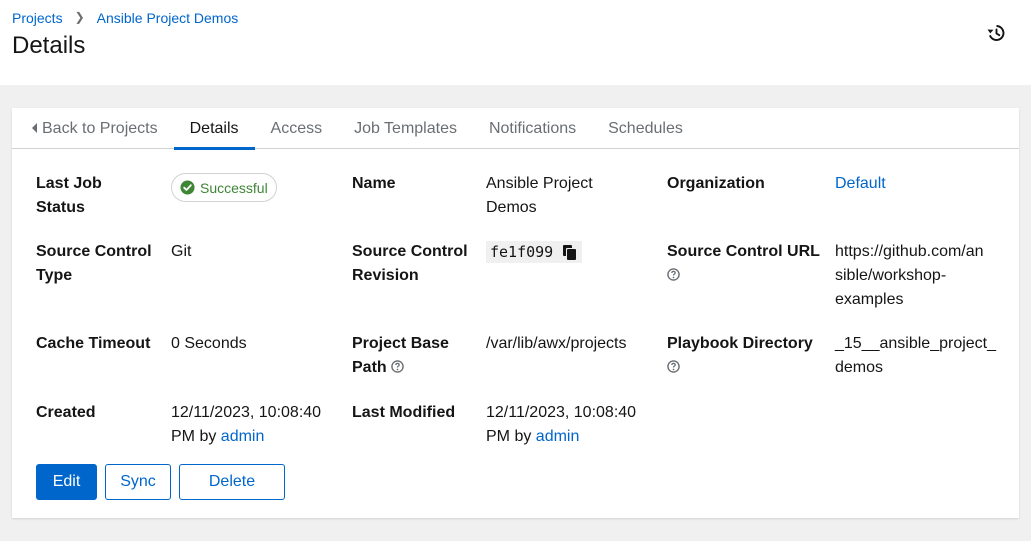  I want to click on last-job-status-label-line1: Last Job, so click(69, 183).